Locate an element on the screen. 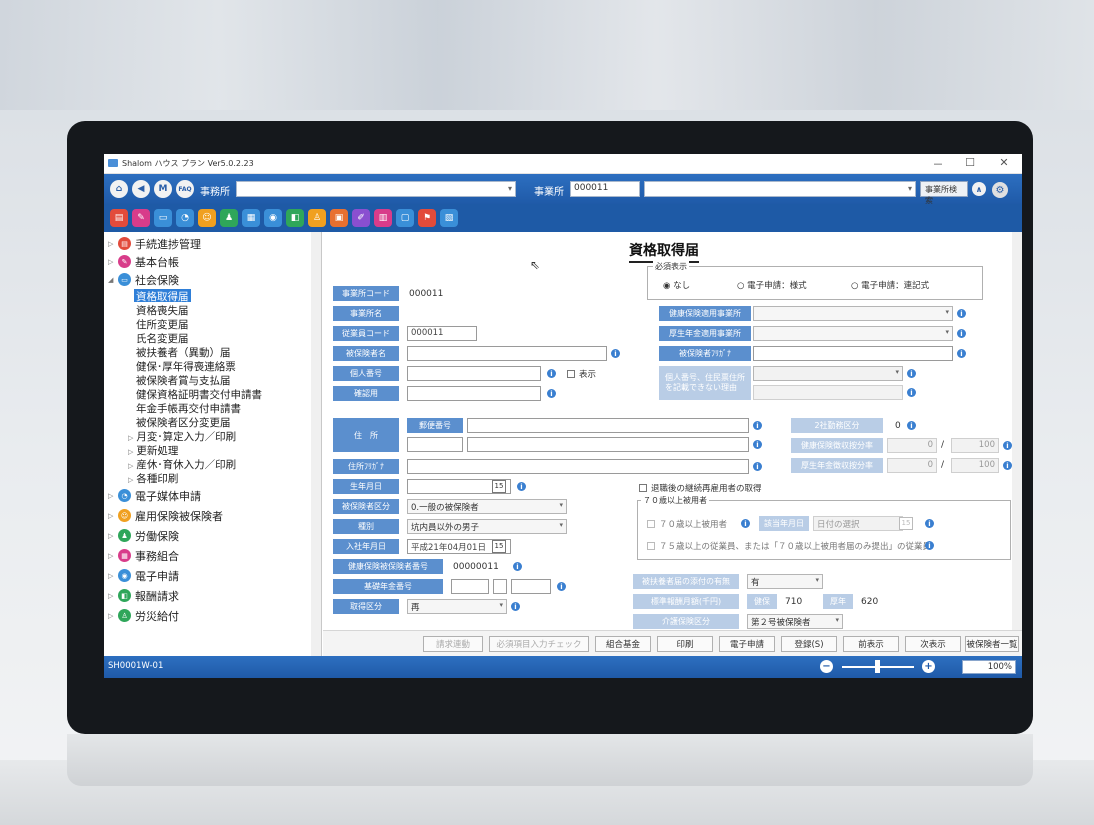  type-select: 坑内員以外の男子 ▾ is located at coordinates (487, 526).